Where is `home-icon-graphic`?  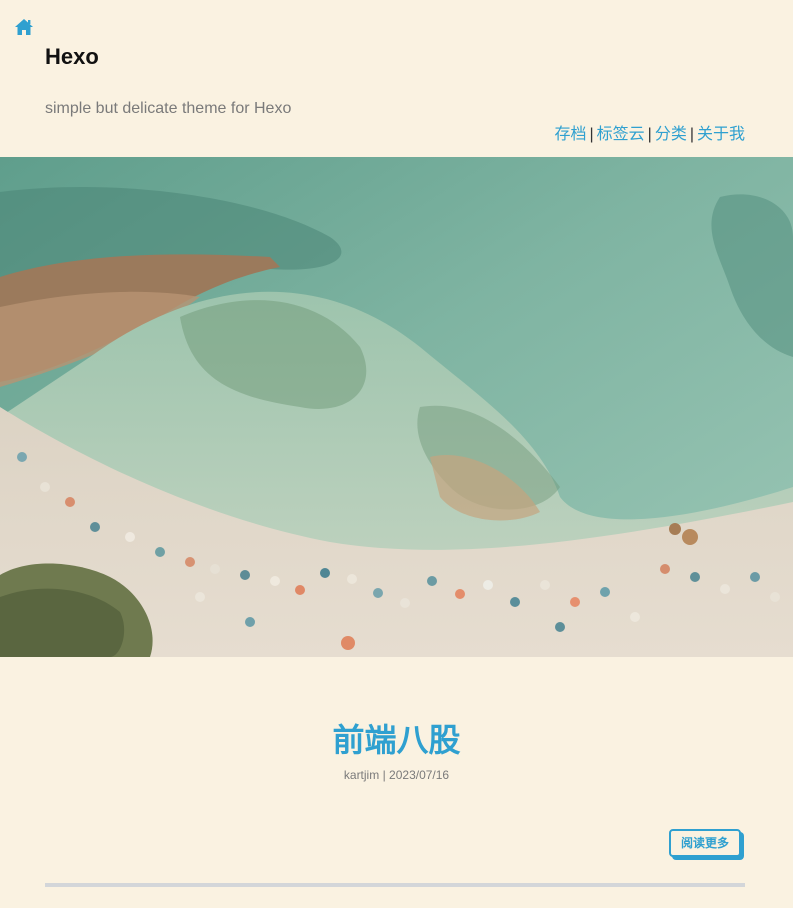 home-icon-graphic is located at coordinates (24, 27).